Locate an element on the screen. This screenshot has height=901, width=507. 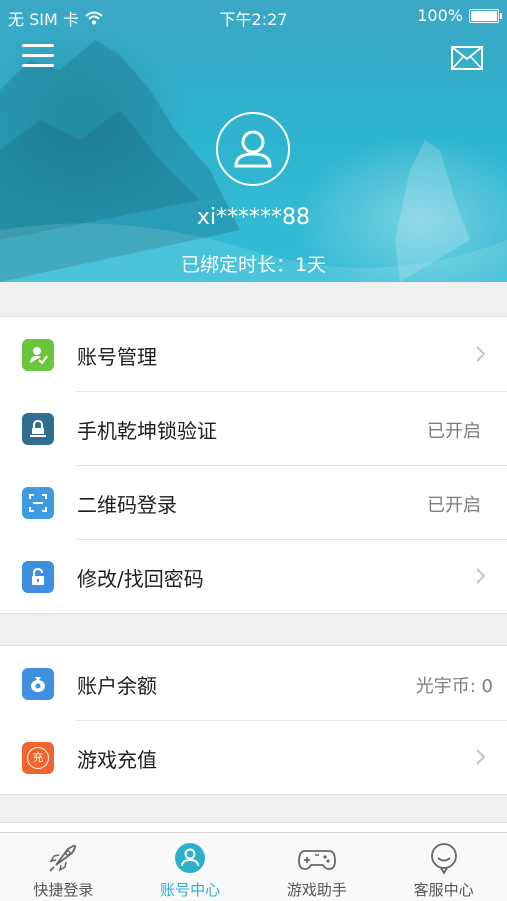
tab-account-center: 账号中心 is located at coordinates (190, 867).